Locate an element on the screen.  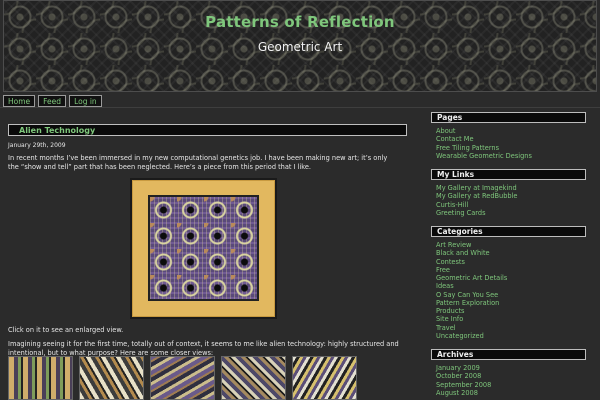
artwork-frame is located at coordinates (203, 248).